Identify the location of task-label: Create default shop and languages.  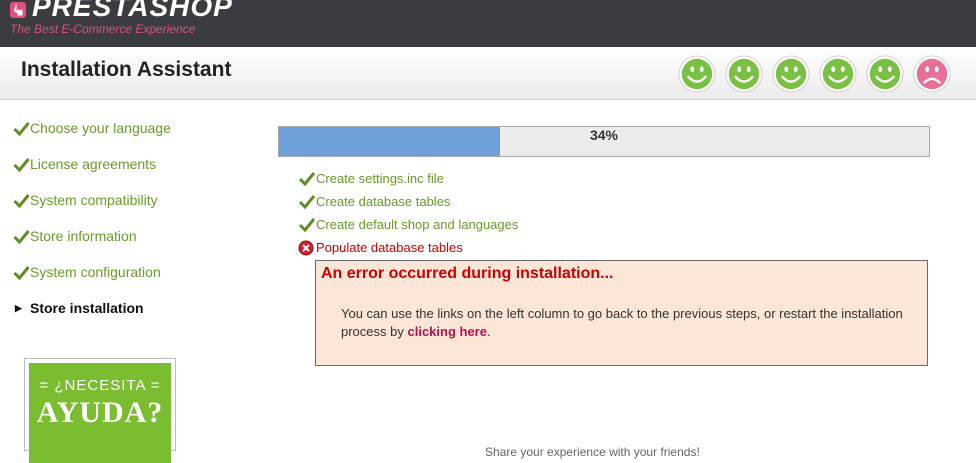
(417, 224).